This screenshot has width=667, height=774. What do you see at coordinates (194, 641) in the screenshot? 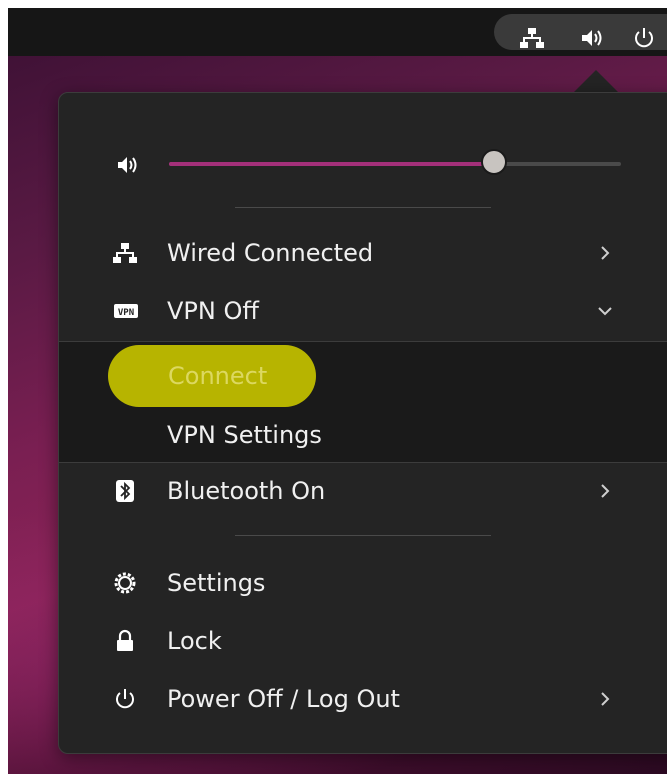
I see `menu-item-label: Lock` at bounding box center [194, 641].